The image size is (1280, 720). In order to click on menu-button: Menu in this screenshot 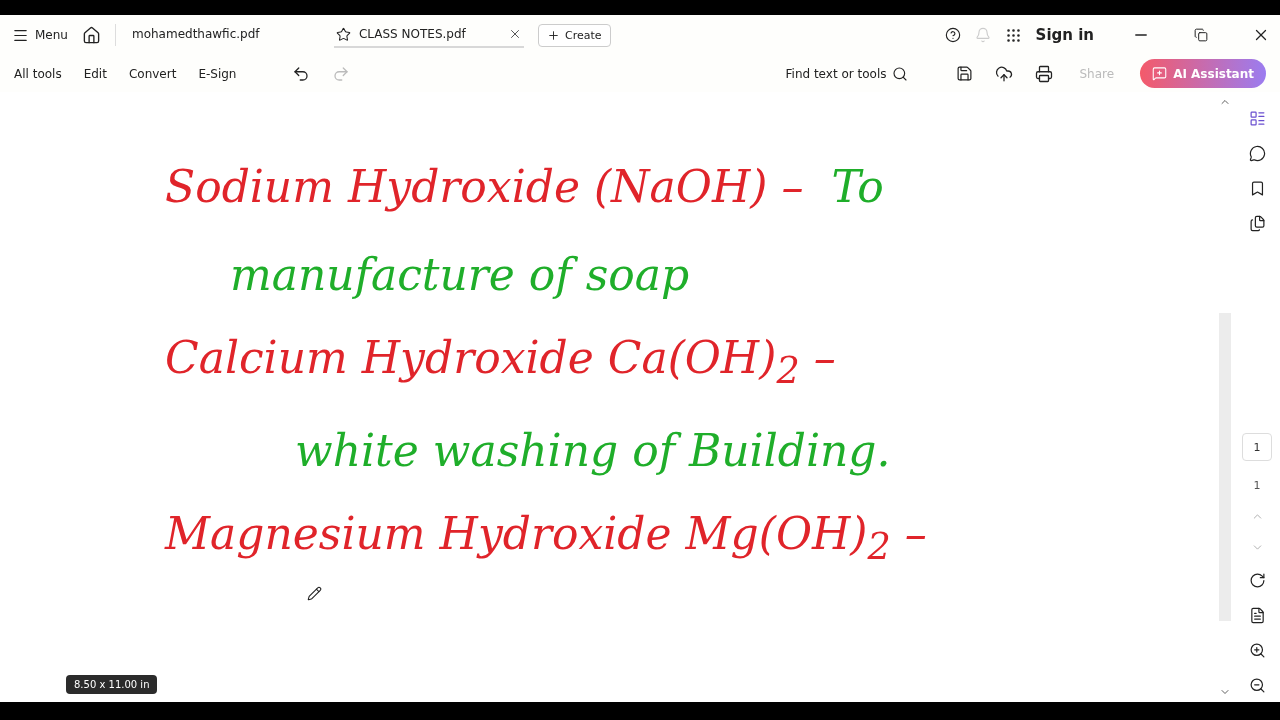, I will do `click(40, 35)`.